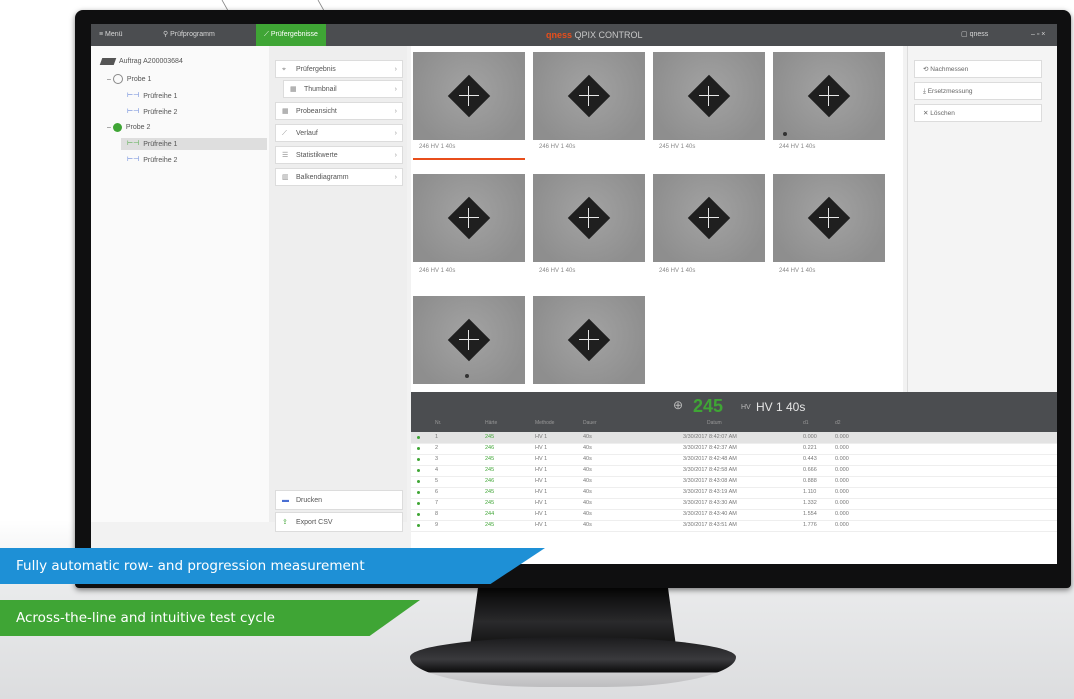 This screenshot has height=699, width=1074. What do you see at coordinates (285, 522) in the screenshot?
I see `export-icon: ⇪` at bounding box center [285, 522].